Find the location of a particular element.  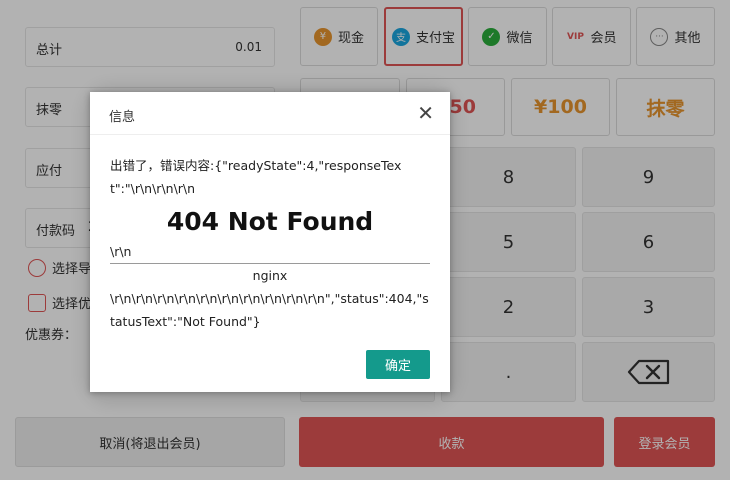

confirm-button: 确定 is located at coordinates (398, 364).